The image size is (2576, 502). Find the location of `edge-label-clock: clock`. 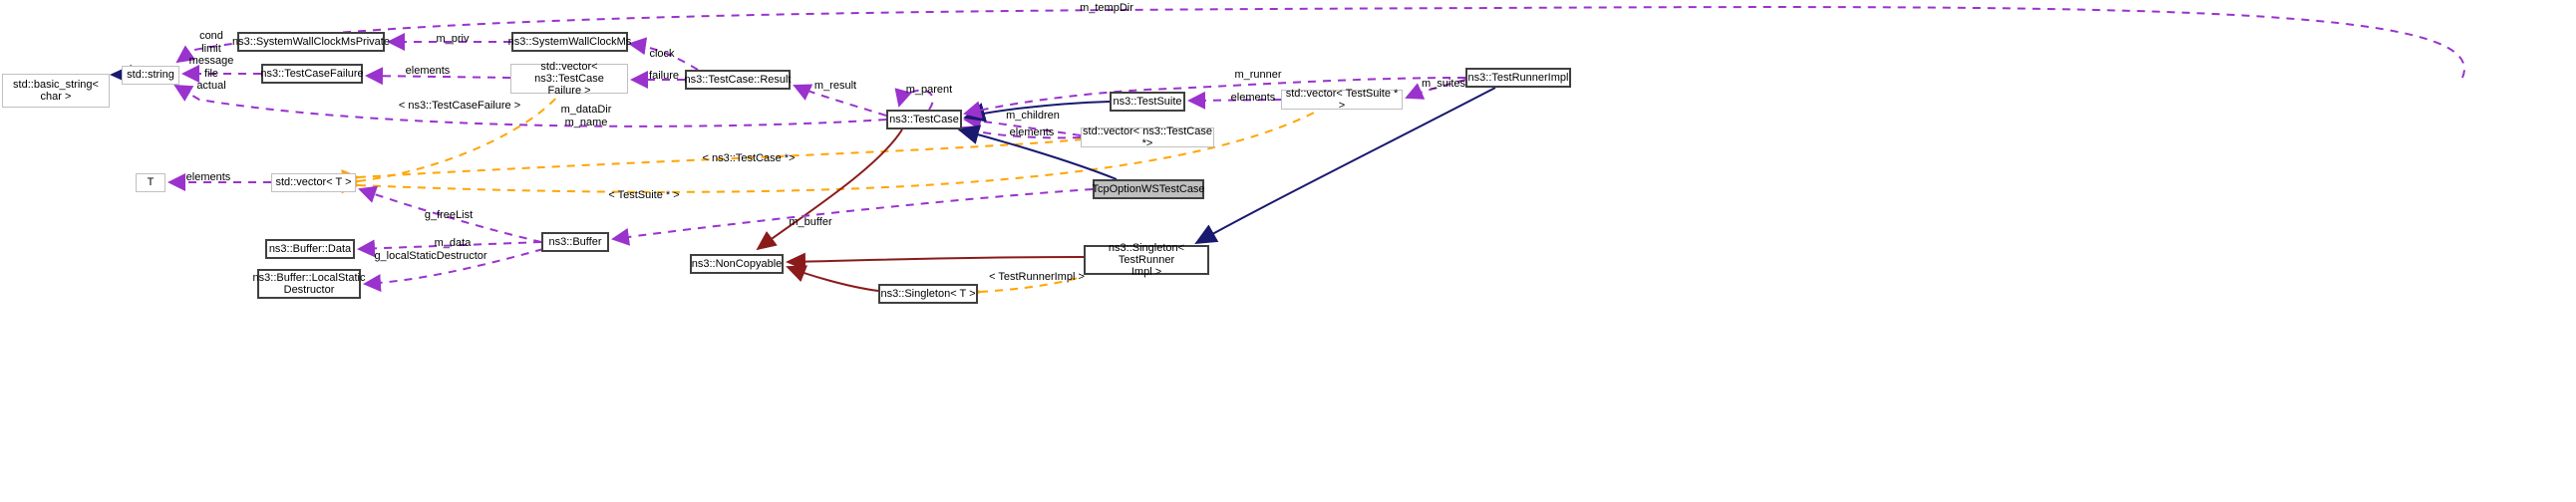

edge-label-clock: clock is located at coordinates (662, 54).